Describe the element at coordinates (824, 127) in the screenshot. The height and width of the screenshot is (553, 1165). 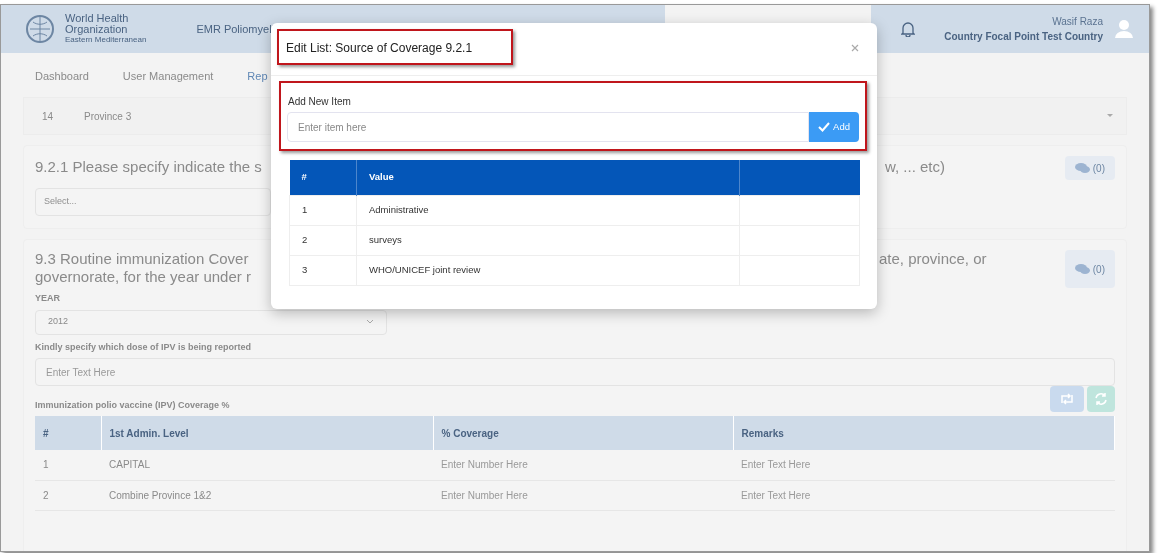
I see `checkmark-icon` at that location.